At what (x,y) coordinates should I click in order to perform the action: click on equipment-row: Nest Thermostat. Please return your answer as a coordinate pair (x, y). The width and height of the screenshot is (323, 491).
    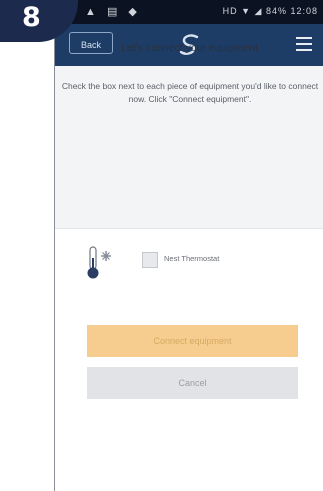
    Looking at the image, I should click on (189, 262).